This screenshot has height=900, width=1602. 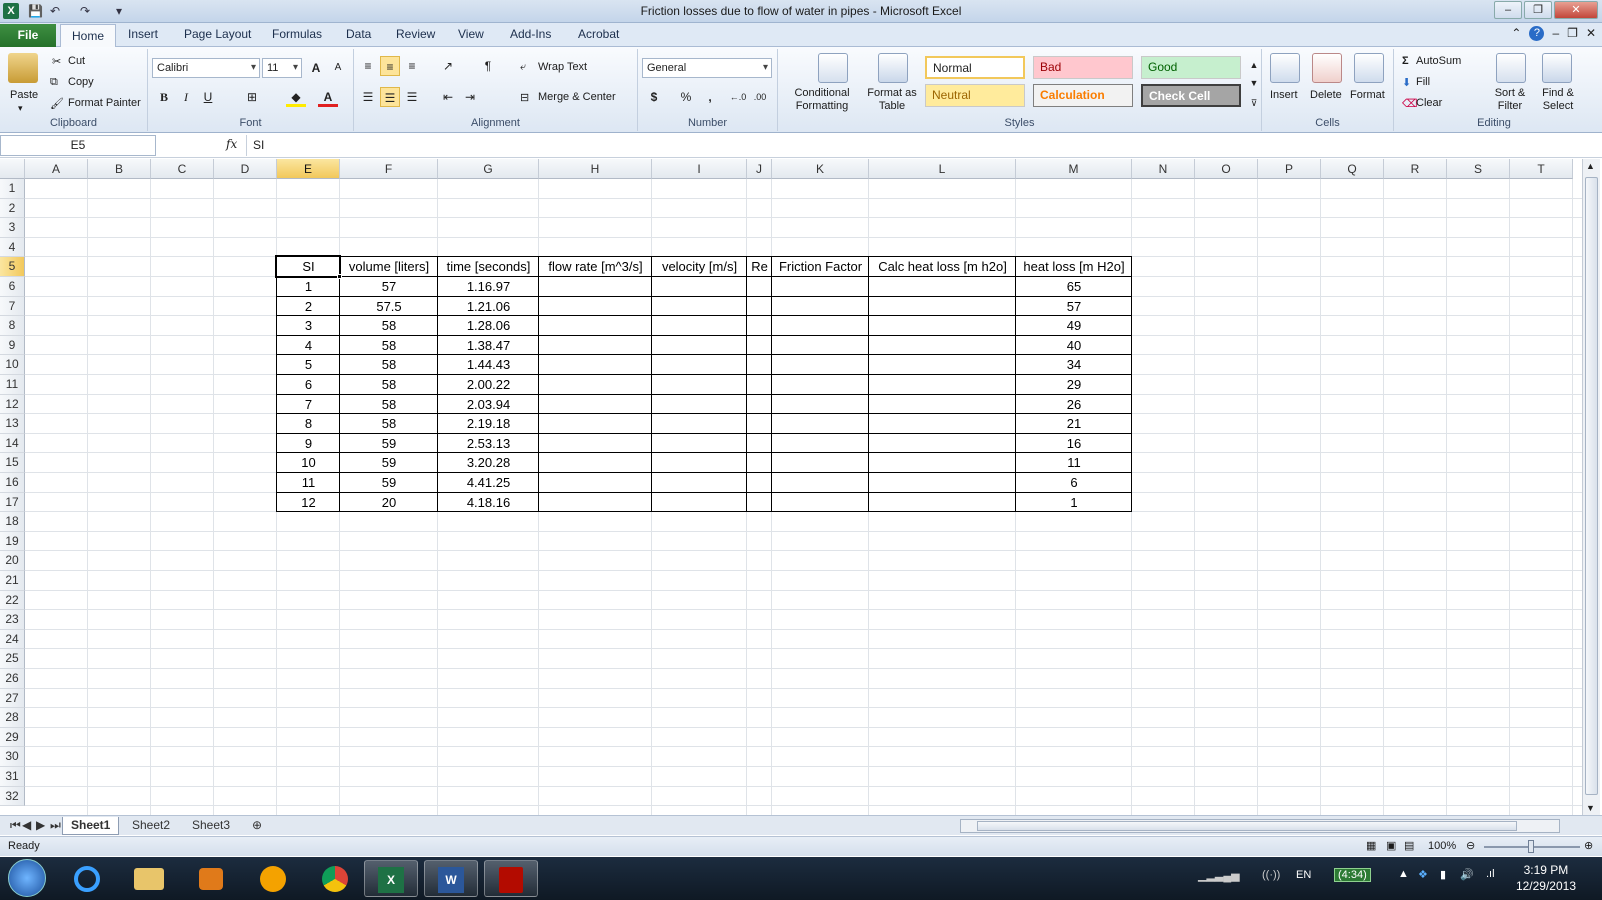 I want to click on table-cell: 16, so click(x=1074, y=444).